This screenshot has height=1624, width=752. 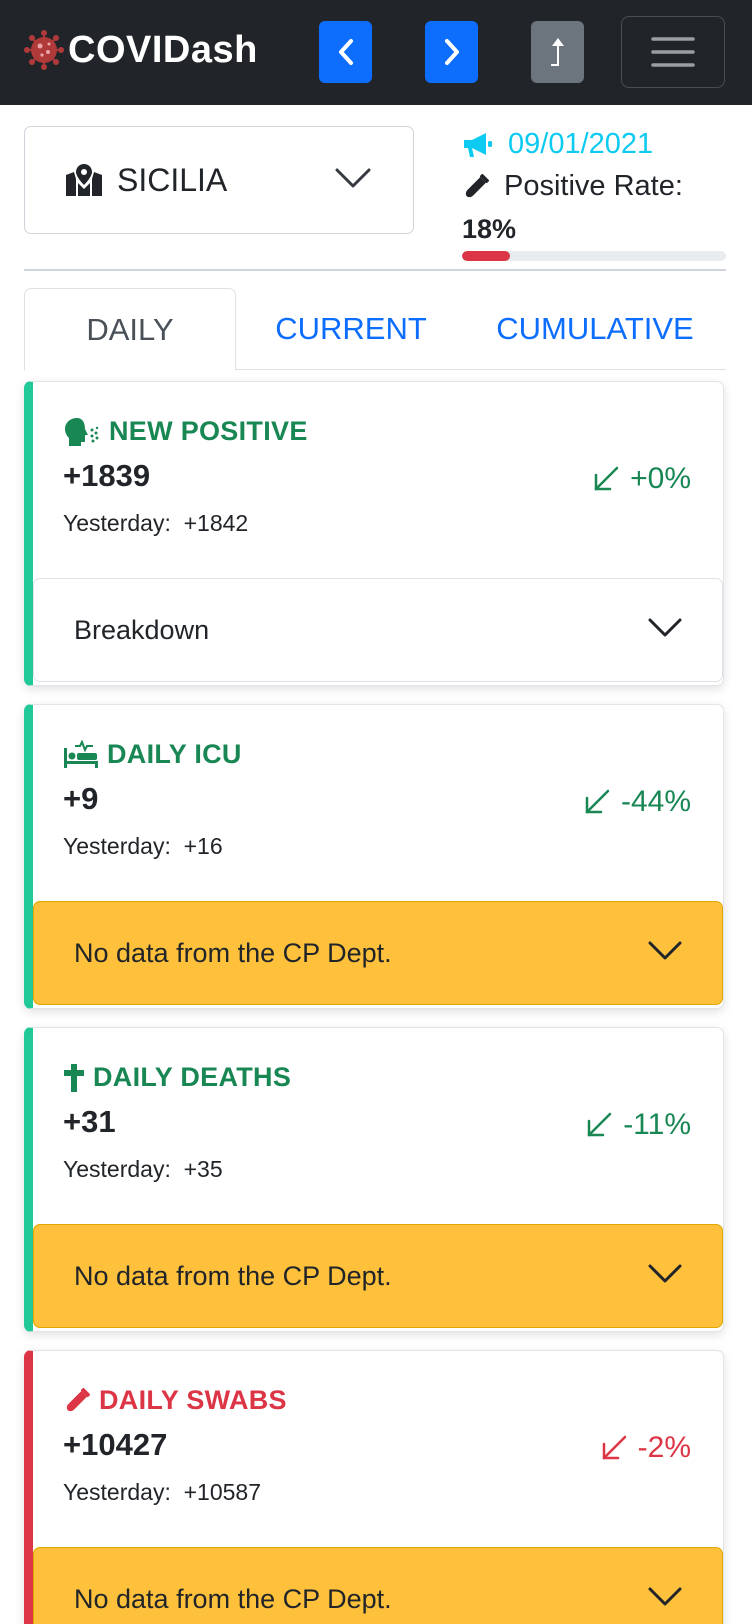 I want to click on card-title-text: NEW POSITIVE, so click(x=208, y=431).